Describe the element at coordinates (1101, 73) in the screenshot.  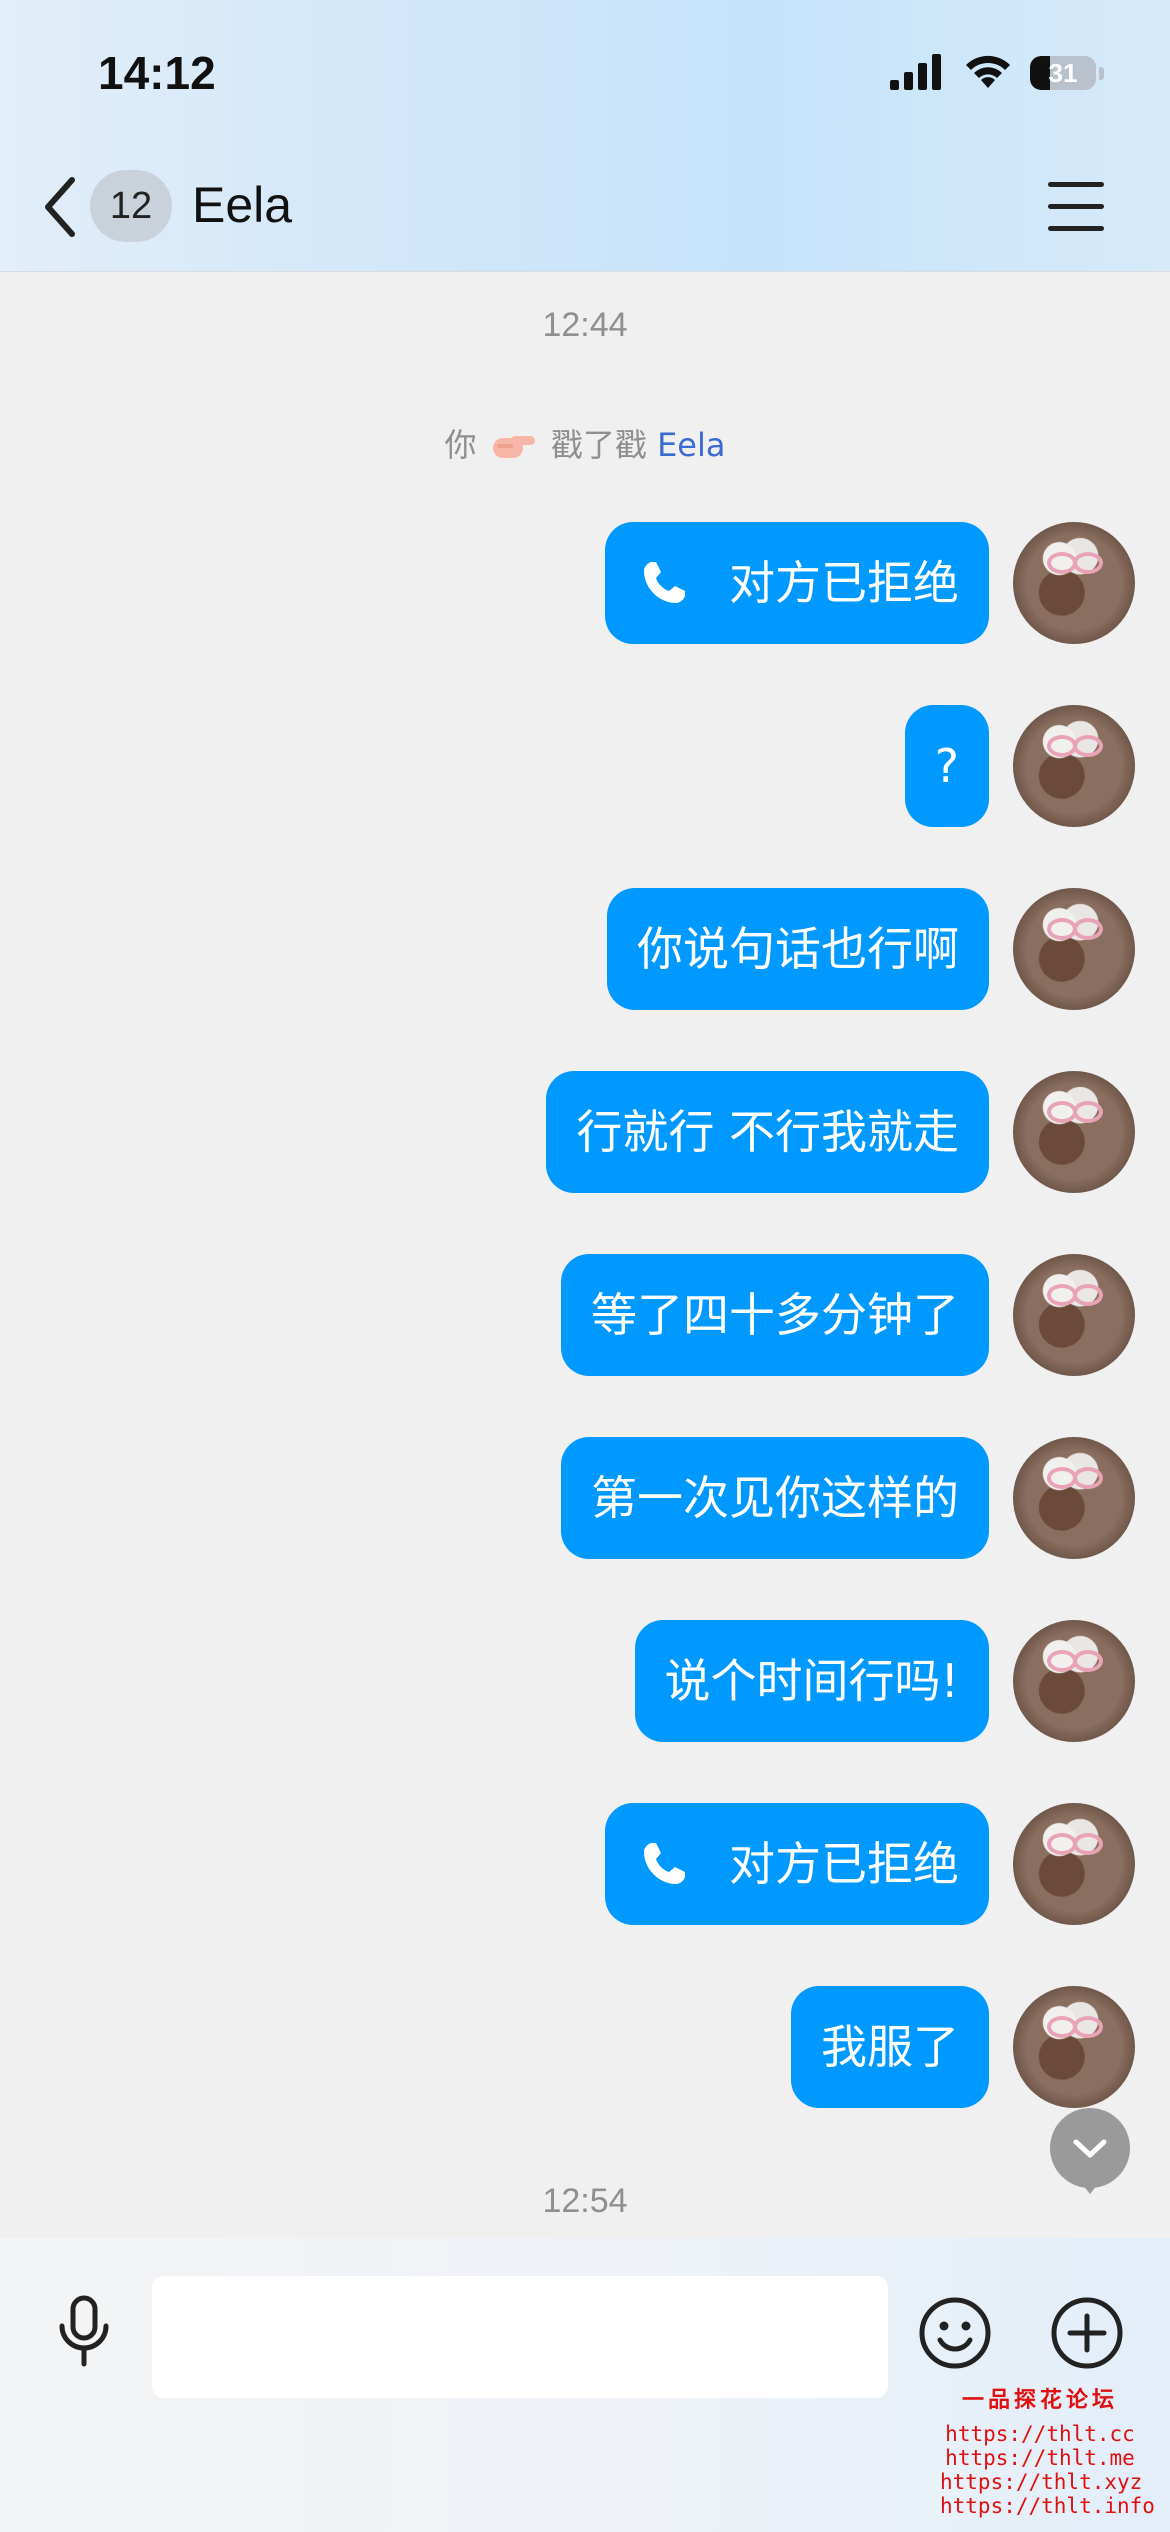
I see `battery-tip` at that location.